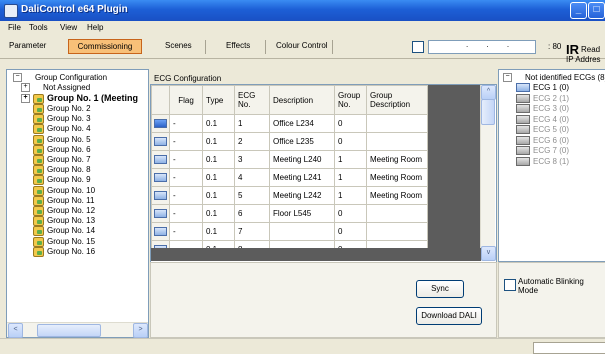  What do you see at coordinates (62, 119) in the screenshot?
I see `tree-item-group-3: Group No. 3` at bounding box center [62, 119].